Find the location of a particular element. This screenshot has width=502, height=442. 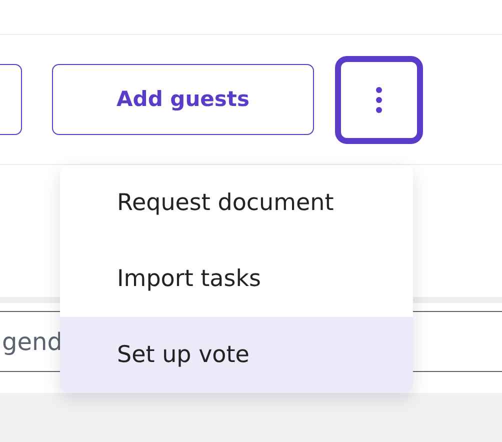

more-button is located at coordinates (379, 100).